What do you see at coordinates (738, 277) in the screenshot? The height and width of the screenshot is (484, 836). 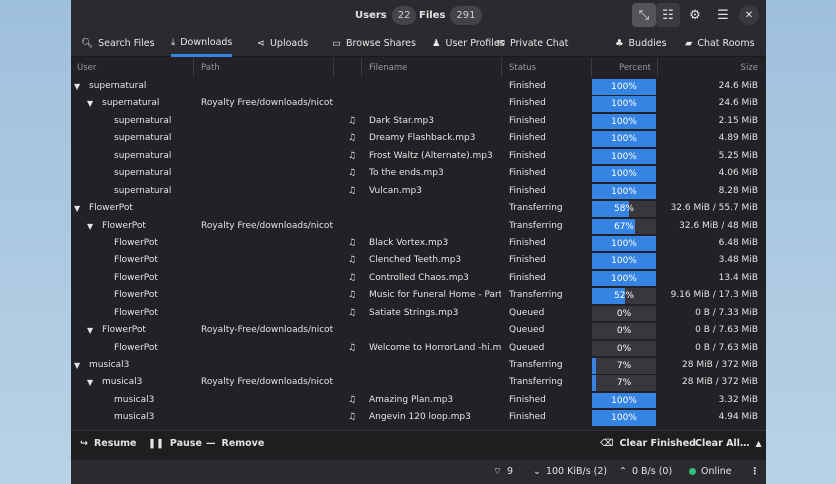 I see `row-size: 13.4 MiB` at bounding box center [738, 277].